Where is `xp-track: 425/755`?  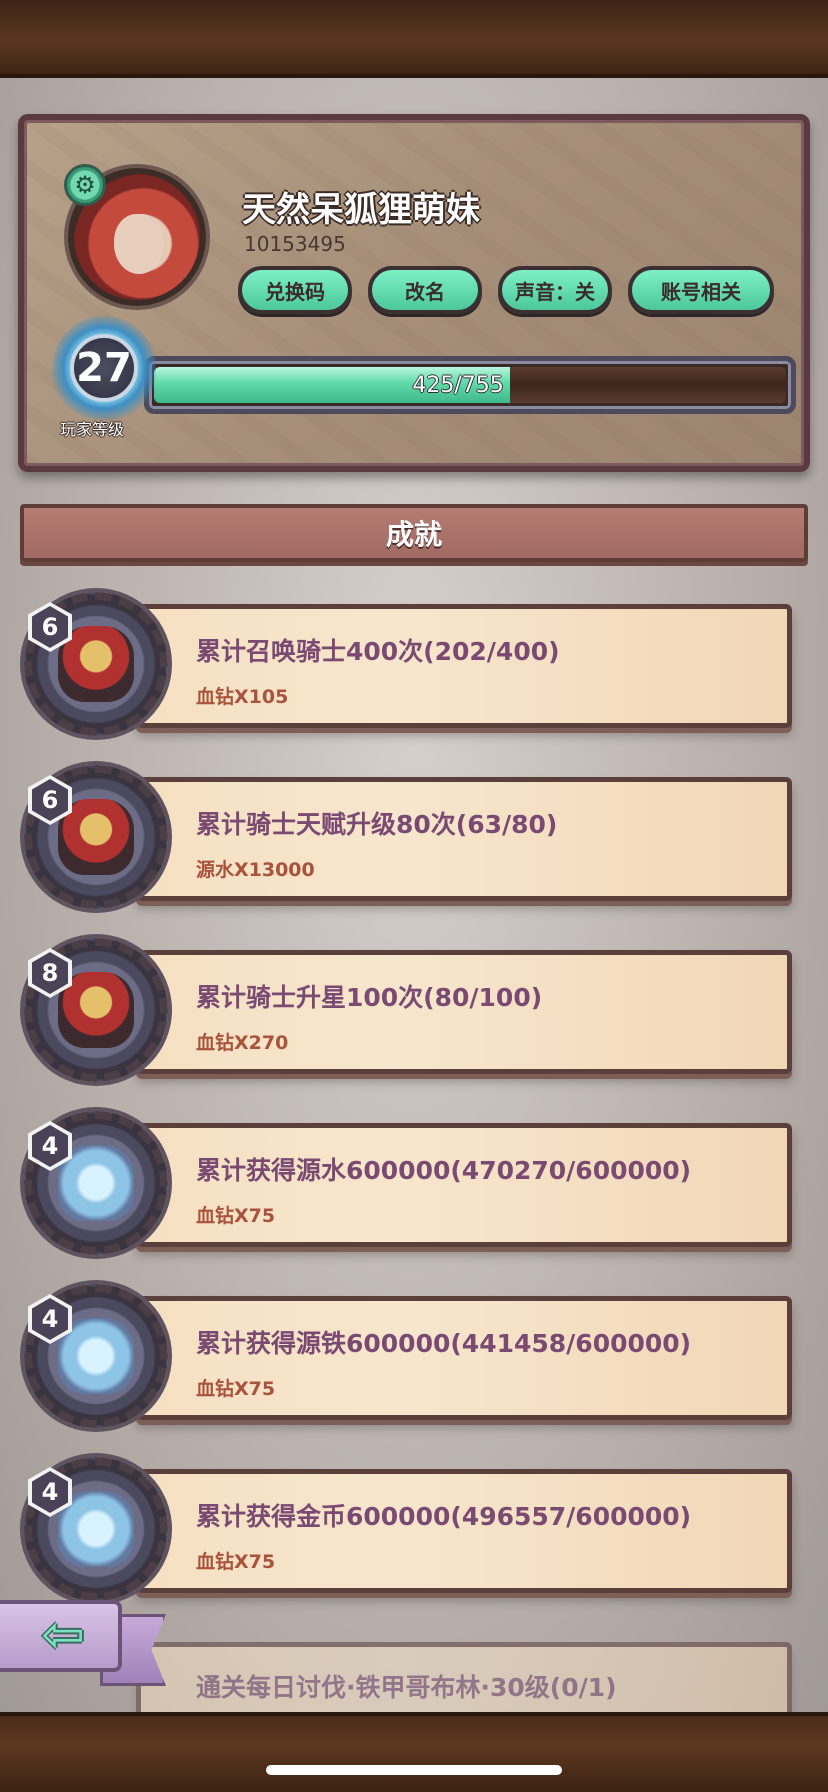 xp-track: 425/755 is located at coordinates (470, 385).